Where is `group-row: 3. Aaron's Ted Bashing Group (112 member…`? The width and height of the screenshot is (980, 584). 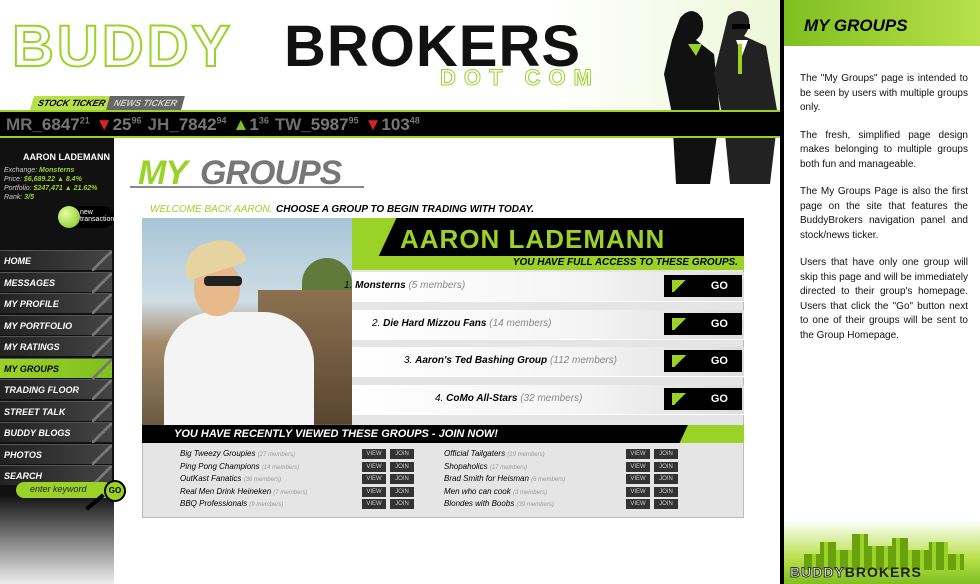
group-row: 3. Aaron's Ted Bashing Group (112 member… is located at coordinates (548, 362).